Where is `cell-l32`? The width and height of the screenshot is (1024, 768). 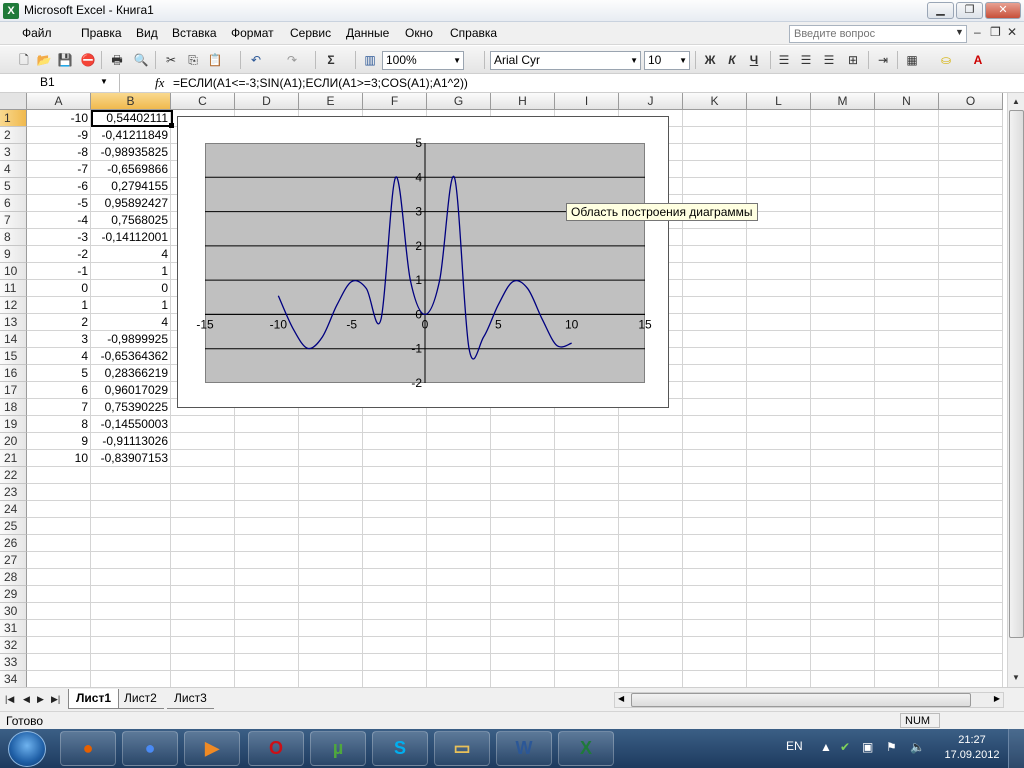
cell-l32 is located at coordinates (779, 645).